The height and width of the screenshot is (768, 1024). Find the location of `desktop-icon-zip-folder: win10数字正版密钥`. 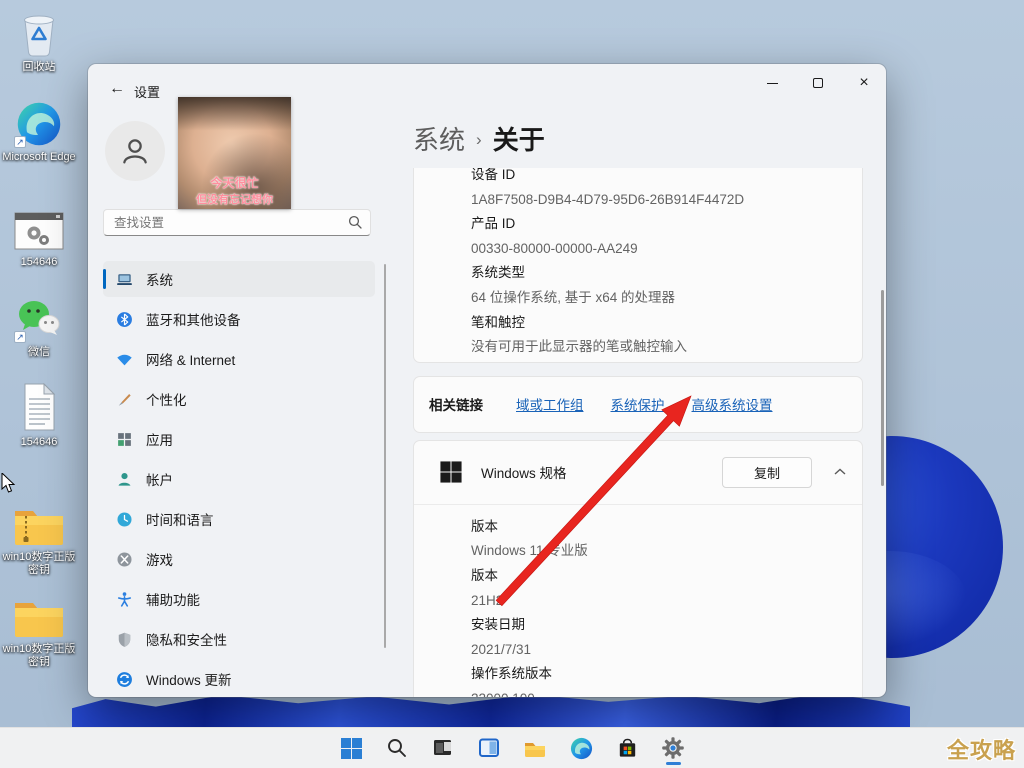

desktop-icon-zip-folder: win10数字正版密钥 is located at coordinates (39, 537).